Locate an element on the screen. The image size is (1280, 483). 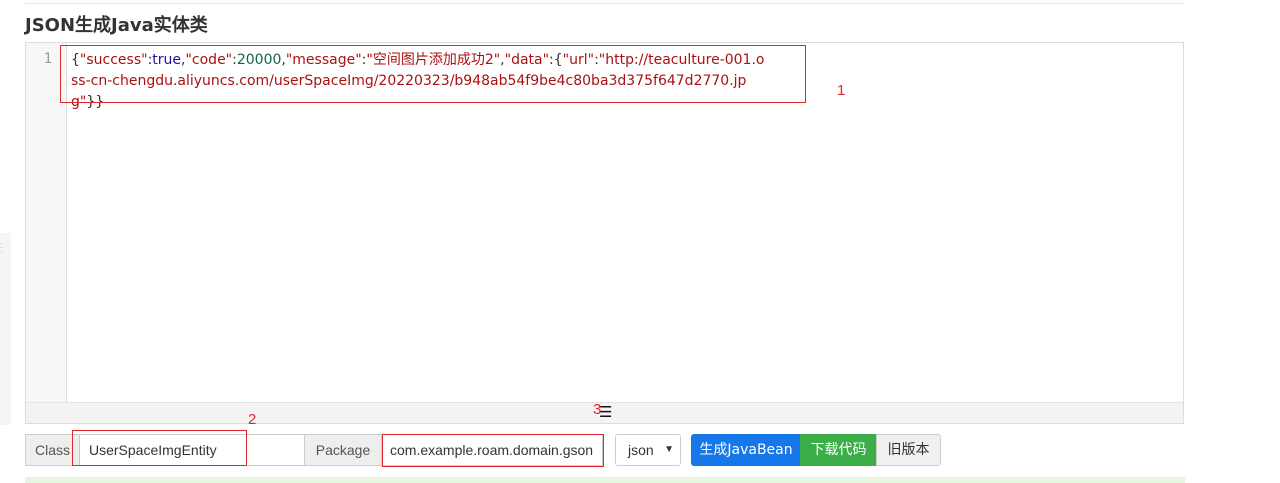
page-title: JSON生成Java实体类 is located at coordinates (116, 25).